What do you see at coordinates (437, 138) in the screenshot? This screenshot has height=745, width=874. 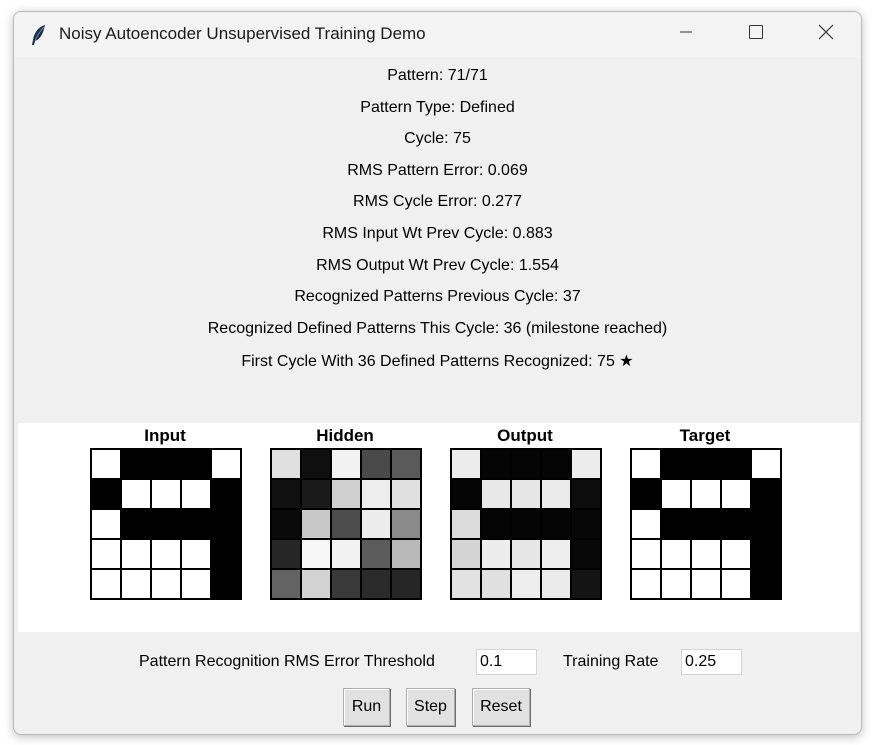 I see `cycle-label: Cycle: 75` at bounding box center [437, 138].